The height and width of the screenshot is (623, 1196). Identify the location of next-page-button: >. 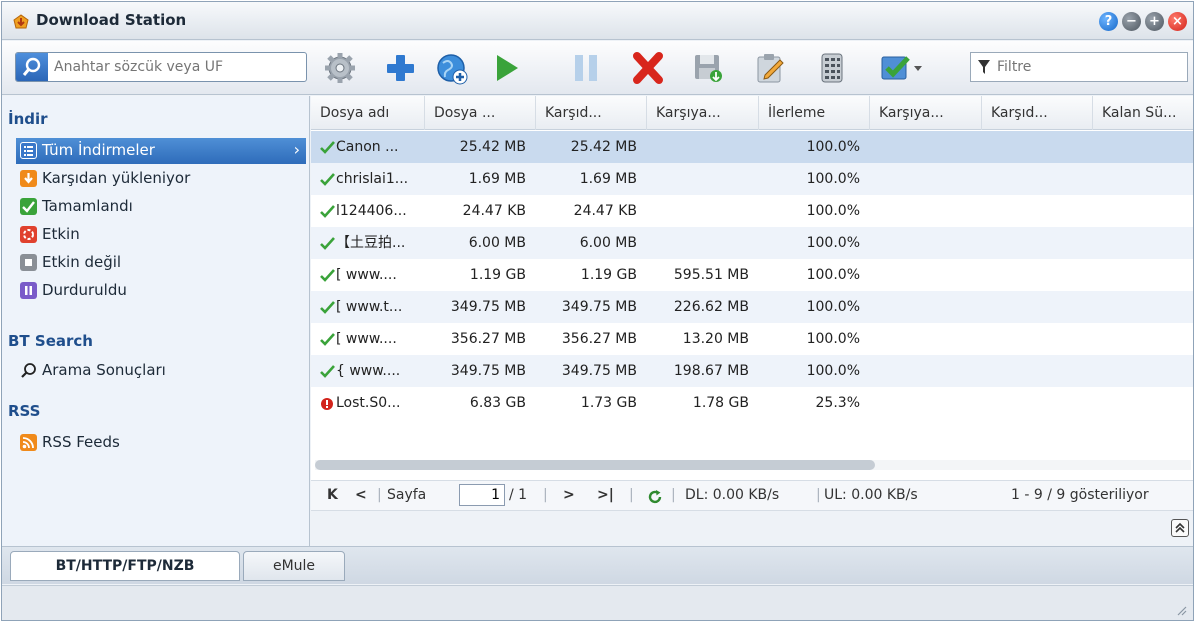
(569, 495).